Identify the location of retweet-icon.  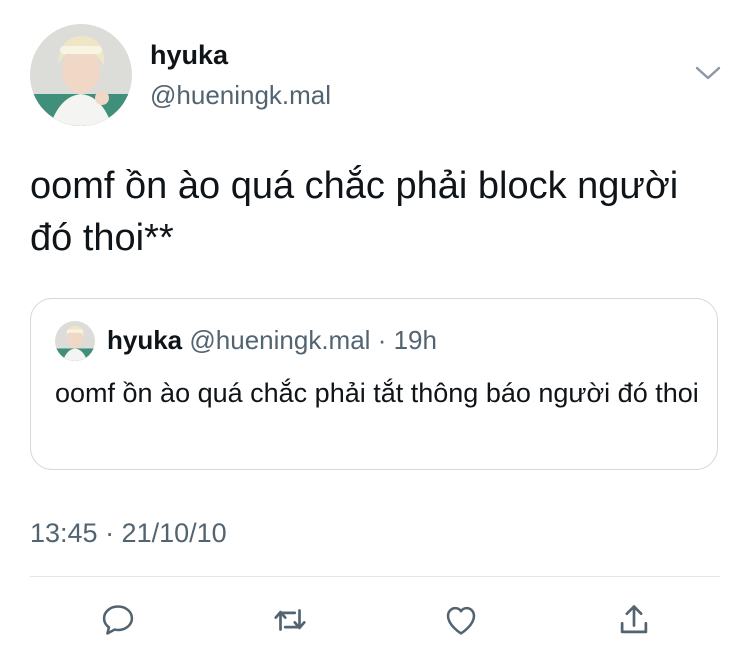
(290, 620).